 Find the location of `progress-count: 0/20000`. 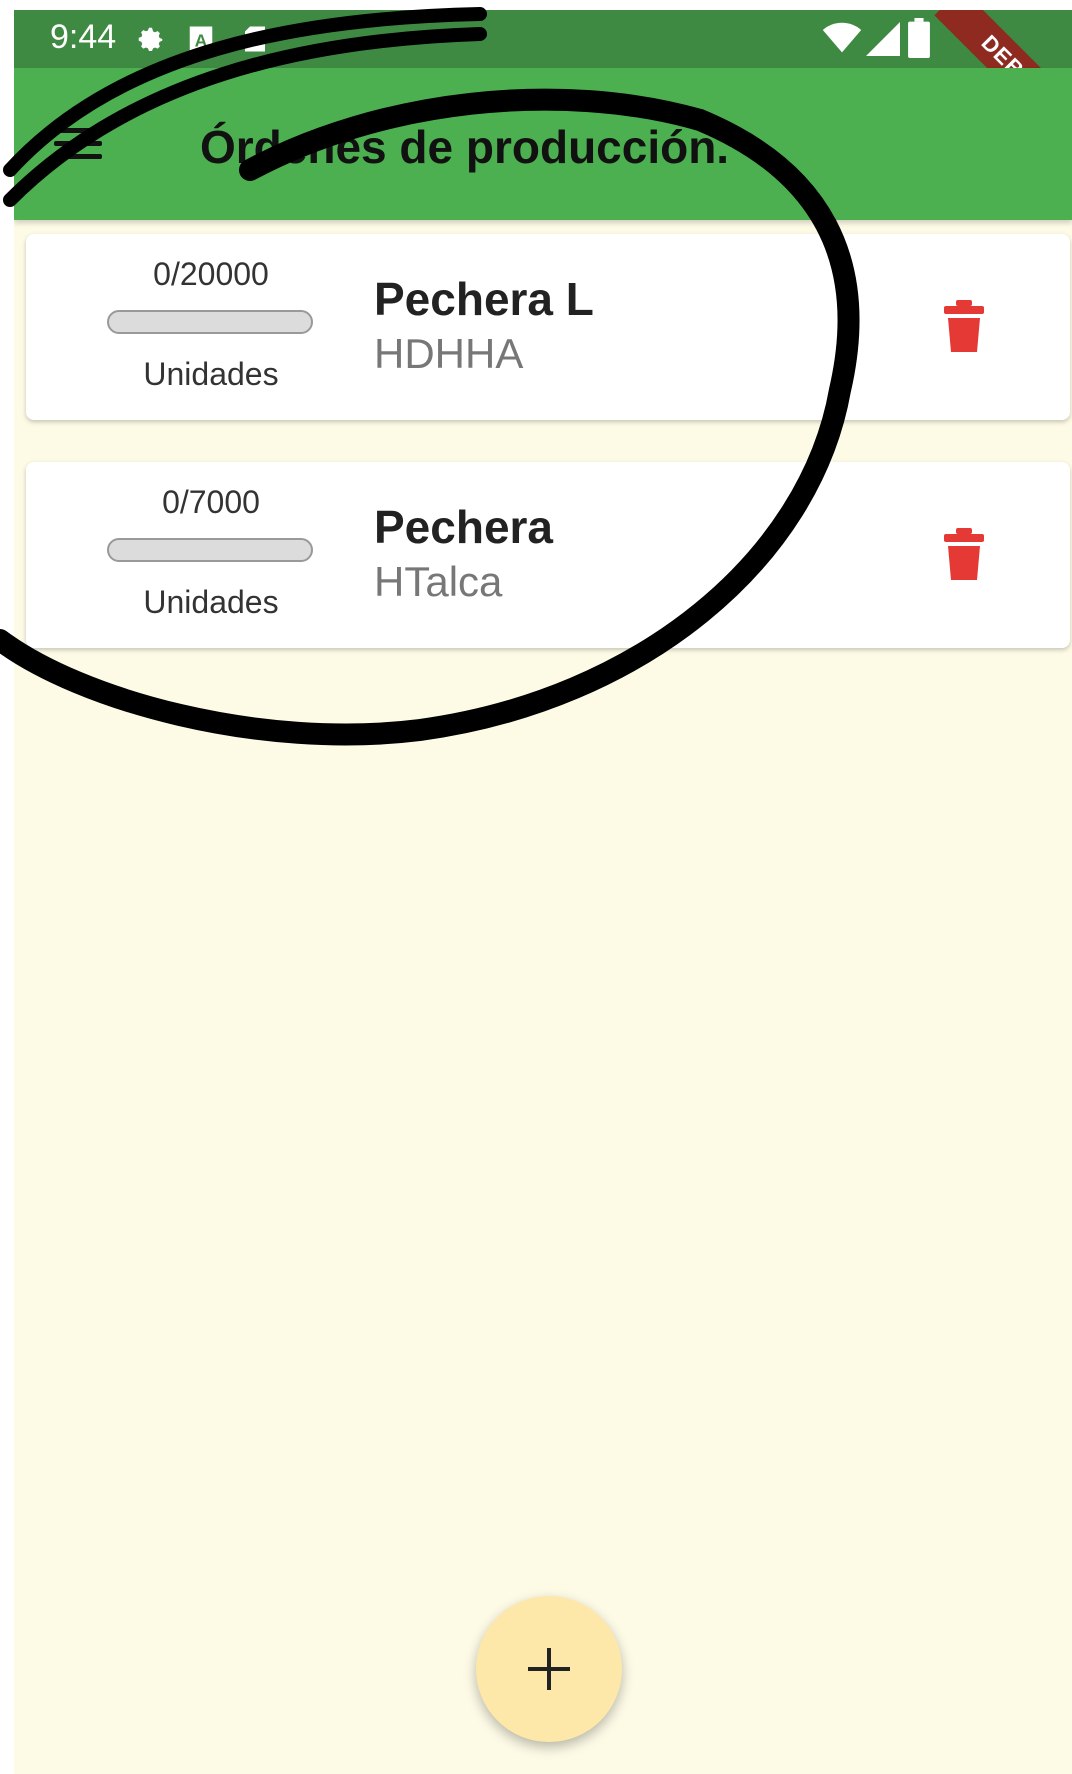

progress-count: 0/20000 is located at coordinates (211, 274).